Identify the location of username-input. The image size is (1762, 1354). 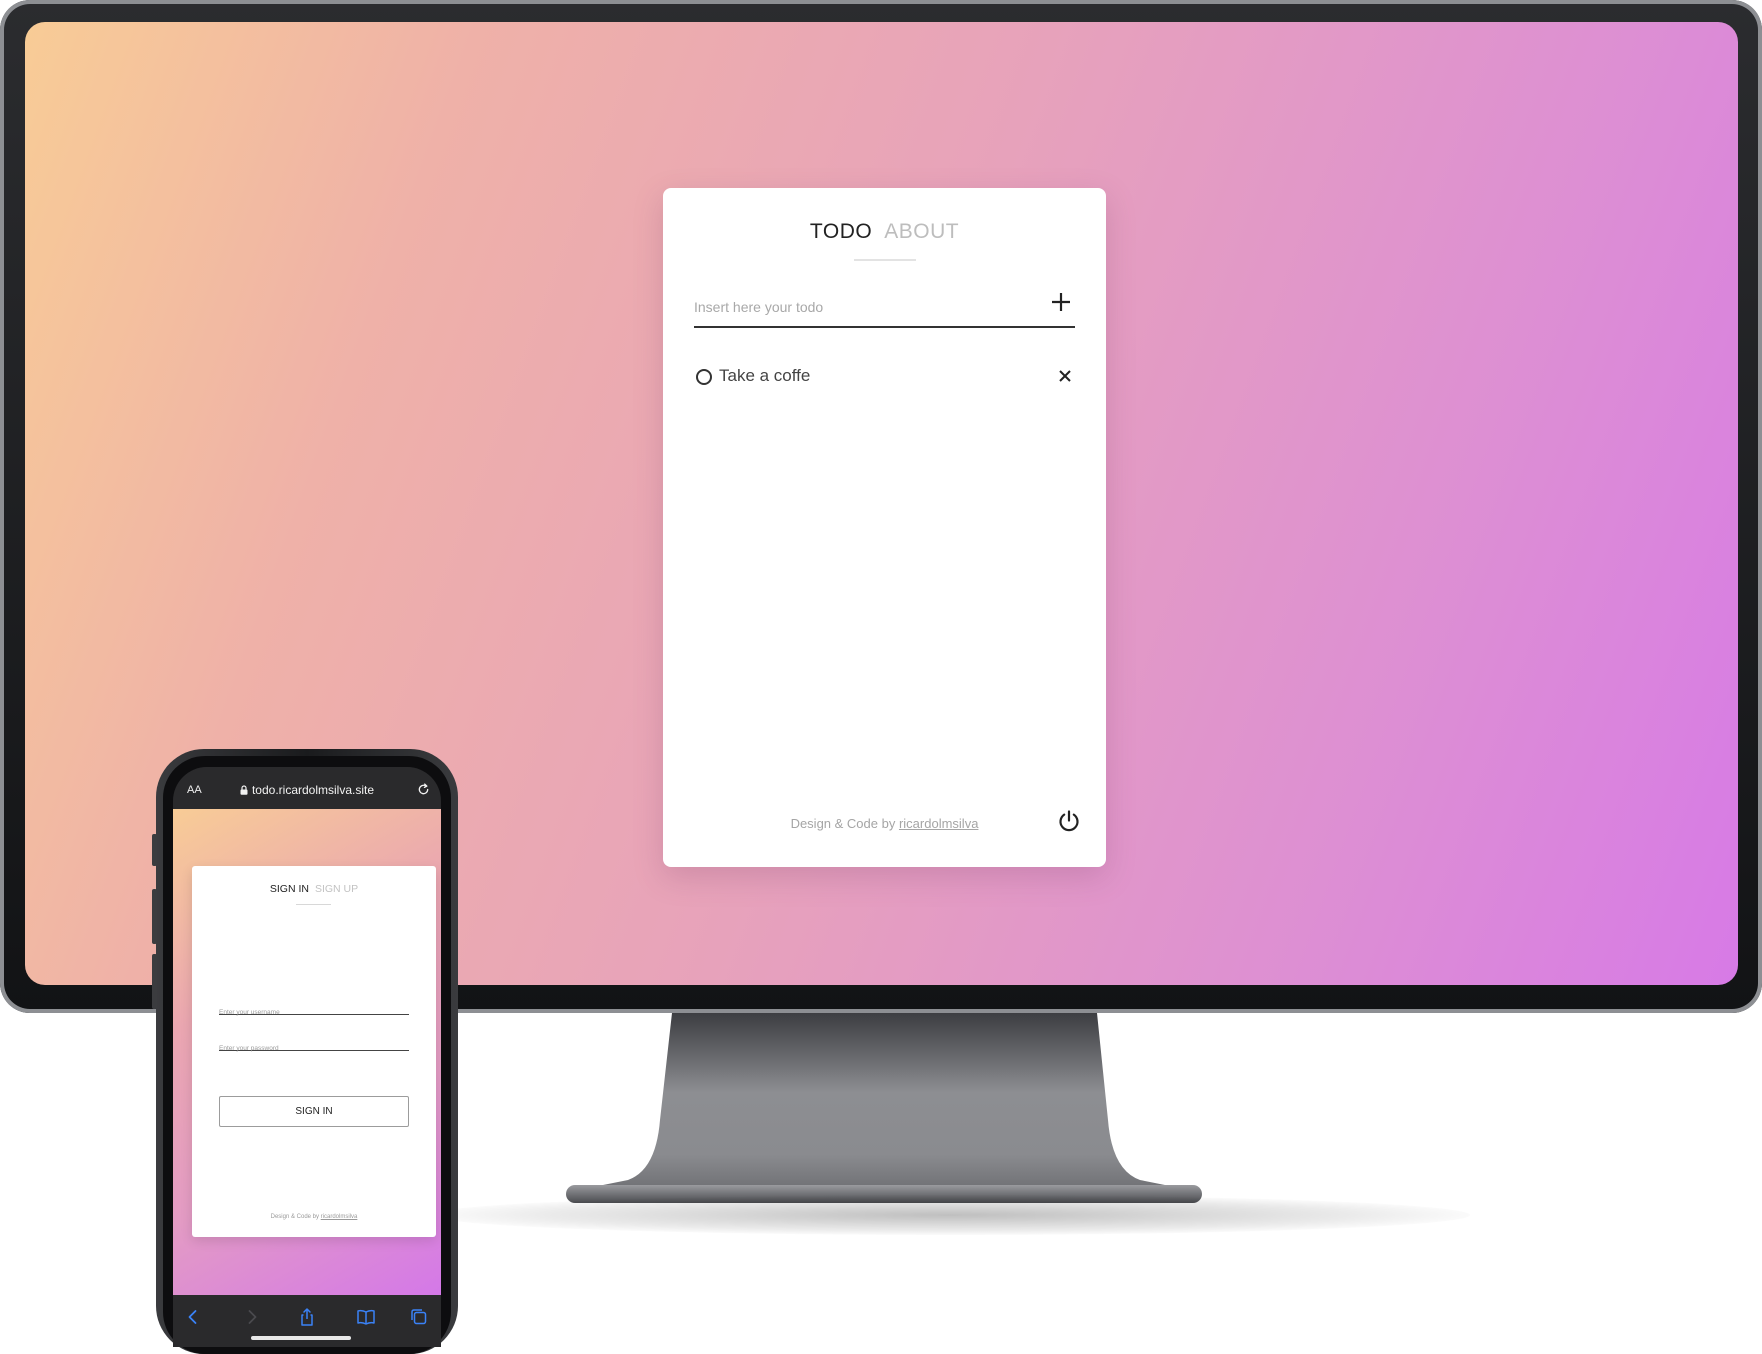
(314, 1012).